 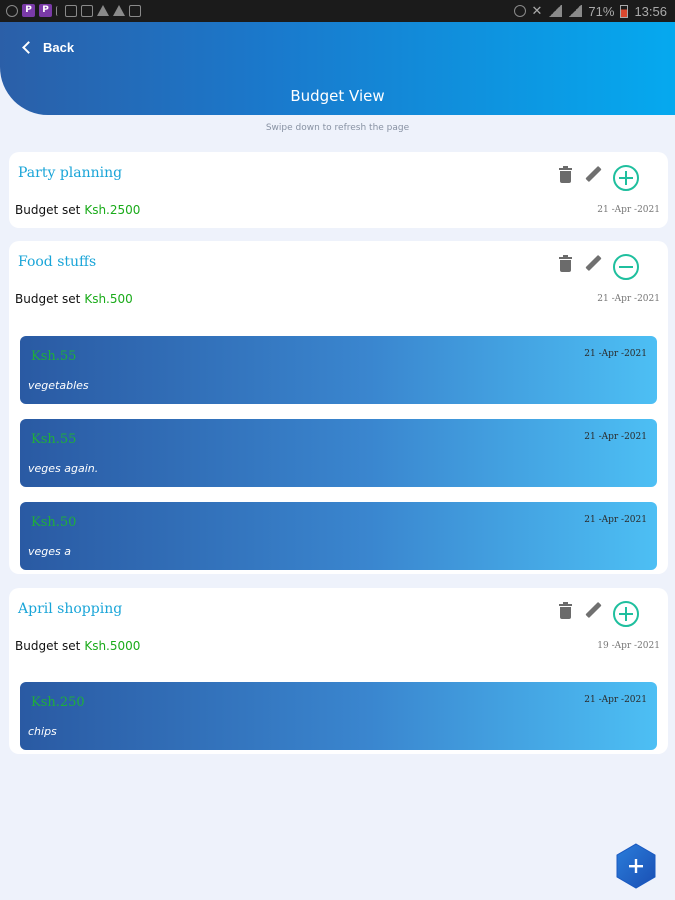 I want to click on budget-amount-row: Budget set Ksh.500, so click(x=74, y=299).